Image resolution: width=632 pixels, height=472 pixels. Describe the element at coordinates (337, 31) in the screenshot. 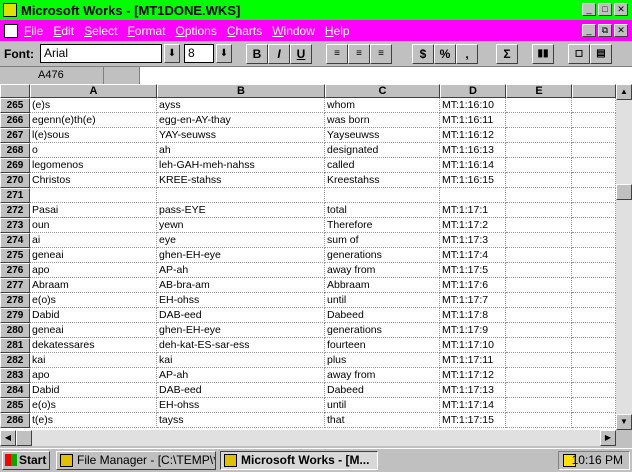

I see `menu-help: Help` at that location.